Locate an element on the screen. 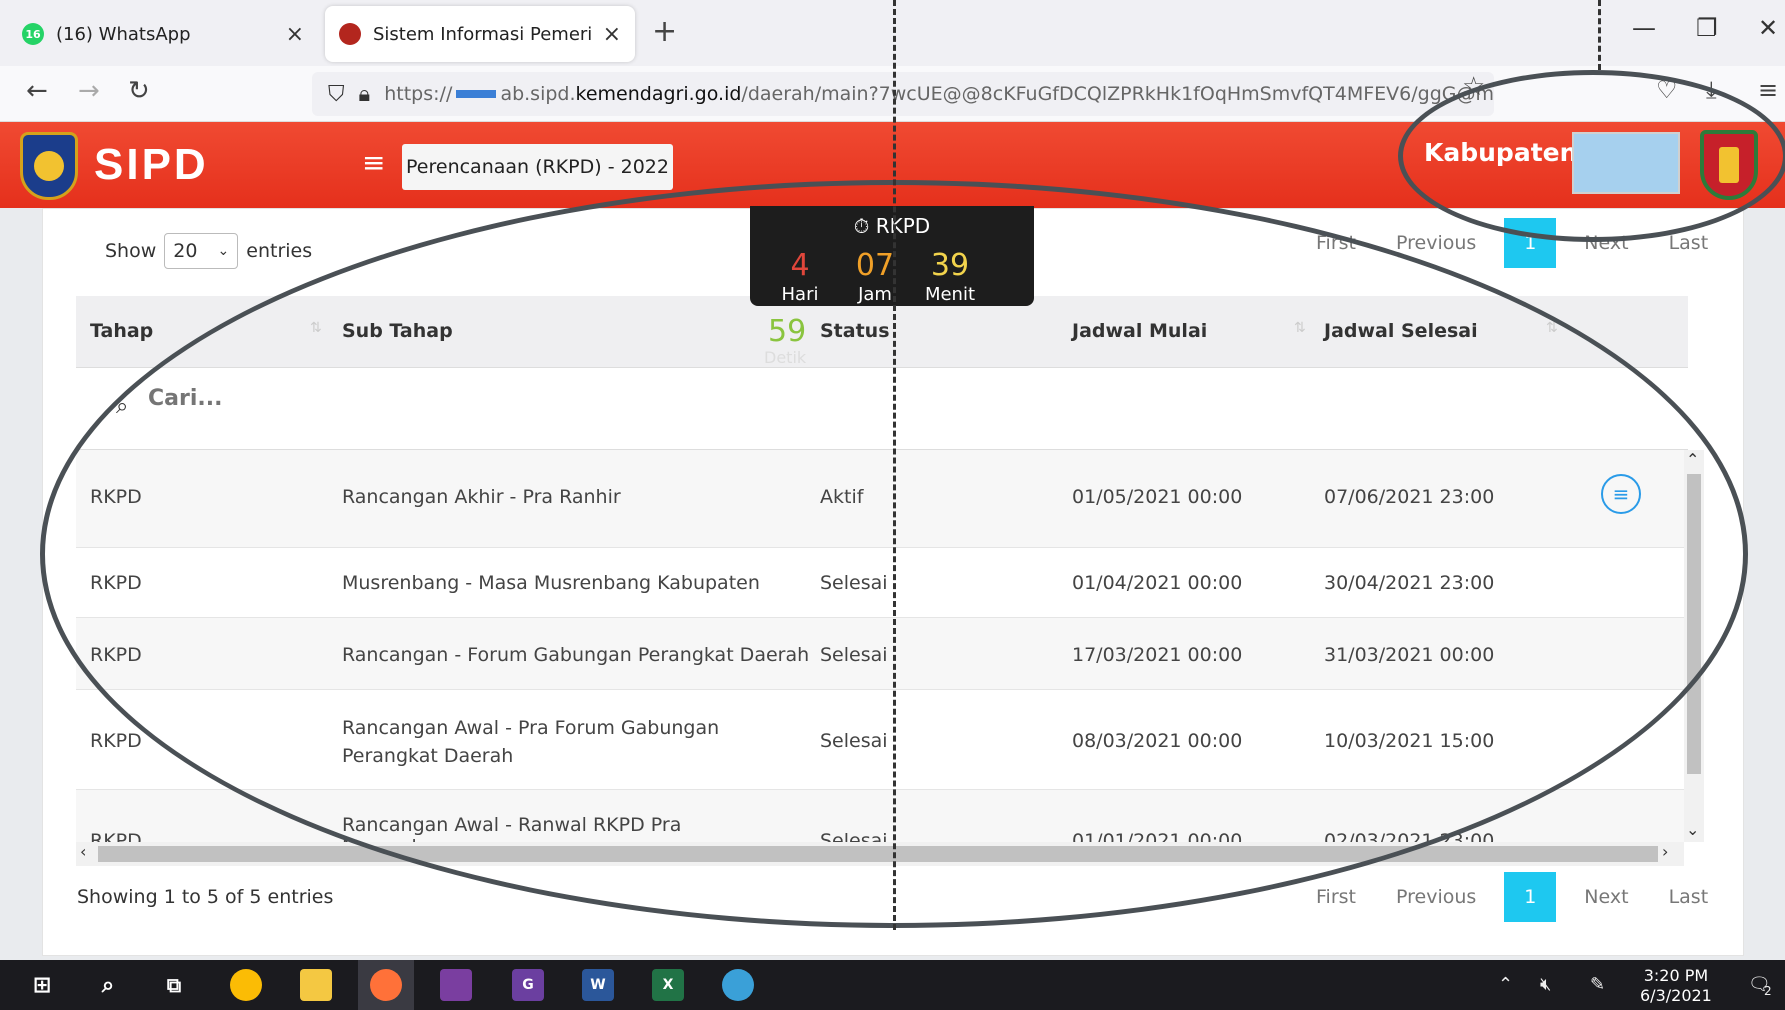  tab-sipd: Sistem Informasi Pemerintahan × is located at coordinates (480, 34).